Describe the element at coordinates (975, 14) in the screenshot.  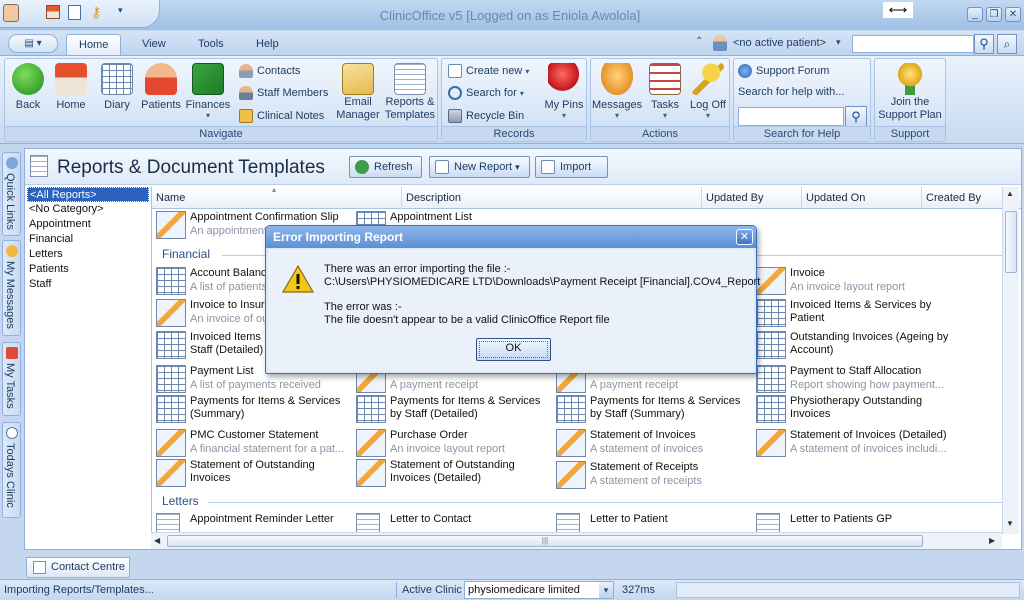
I see `minimize-button: _` at that location.